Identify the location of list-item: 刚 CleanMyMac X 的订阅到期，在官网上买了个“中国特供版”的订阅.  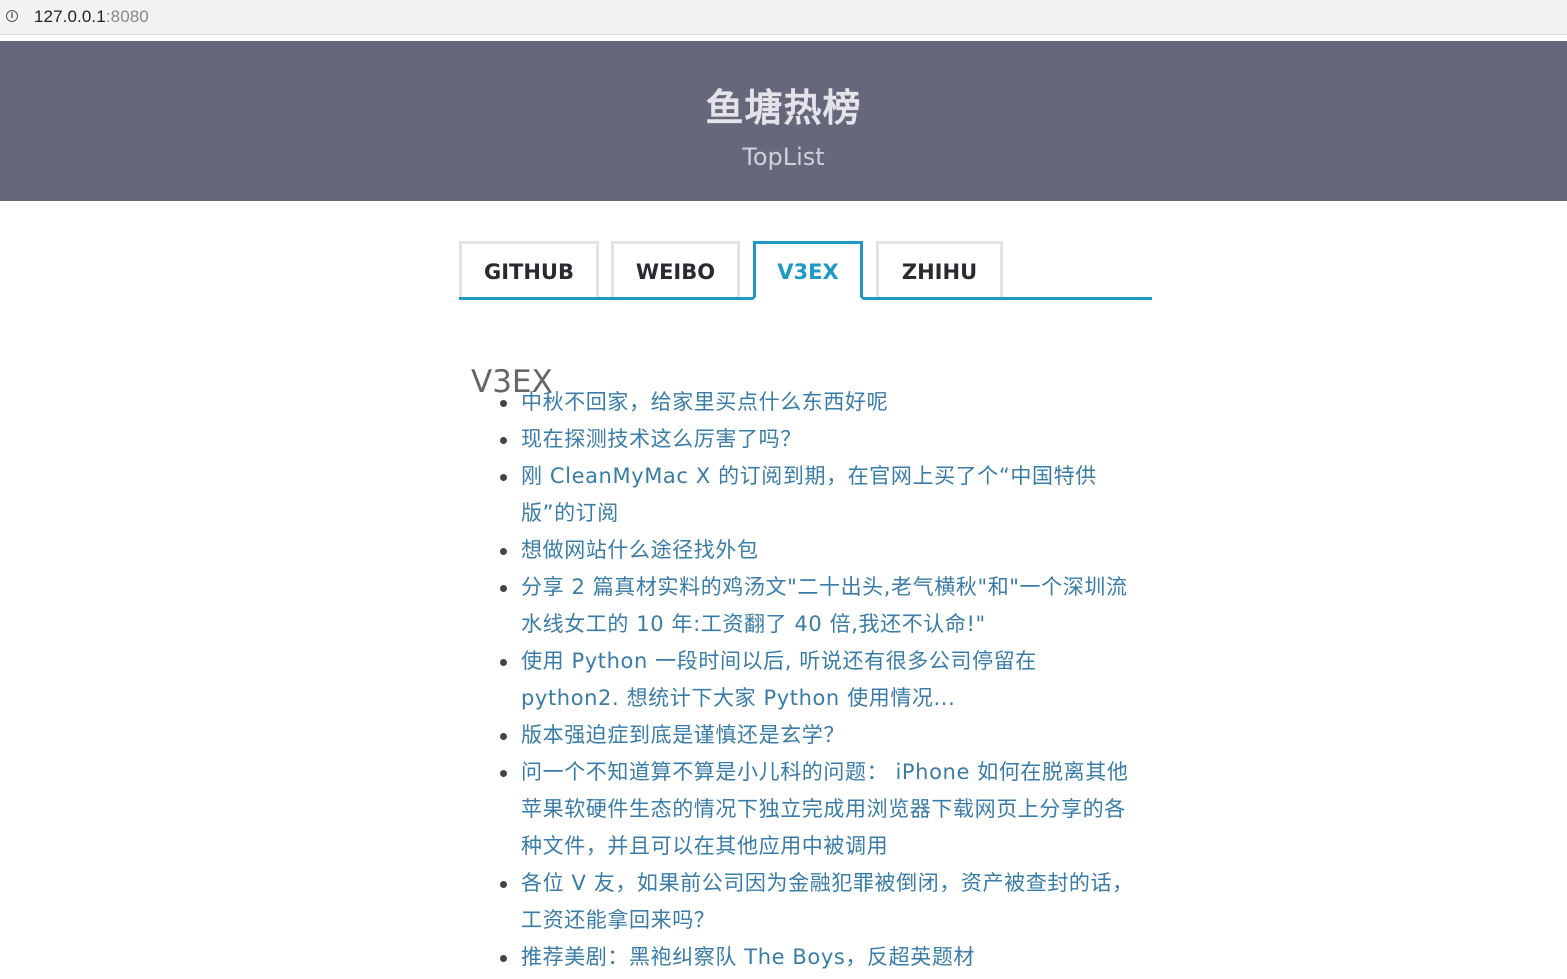
(818, 495).